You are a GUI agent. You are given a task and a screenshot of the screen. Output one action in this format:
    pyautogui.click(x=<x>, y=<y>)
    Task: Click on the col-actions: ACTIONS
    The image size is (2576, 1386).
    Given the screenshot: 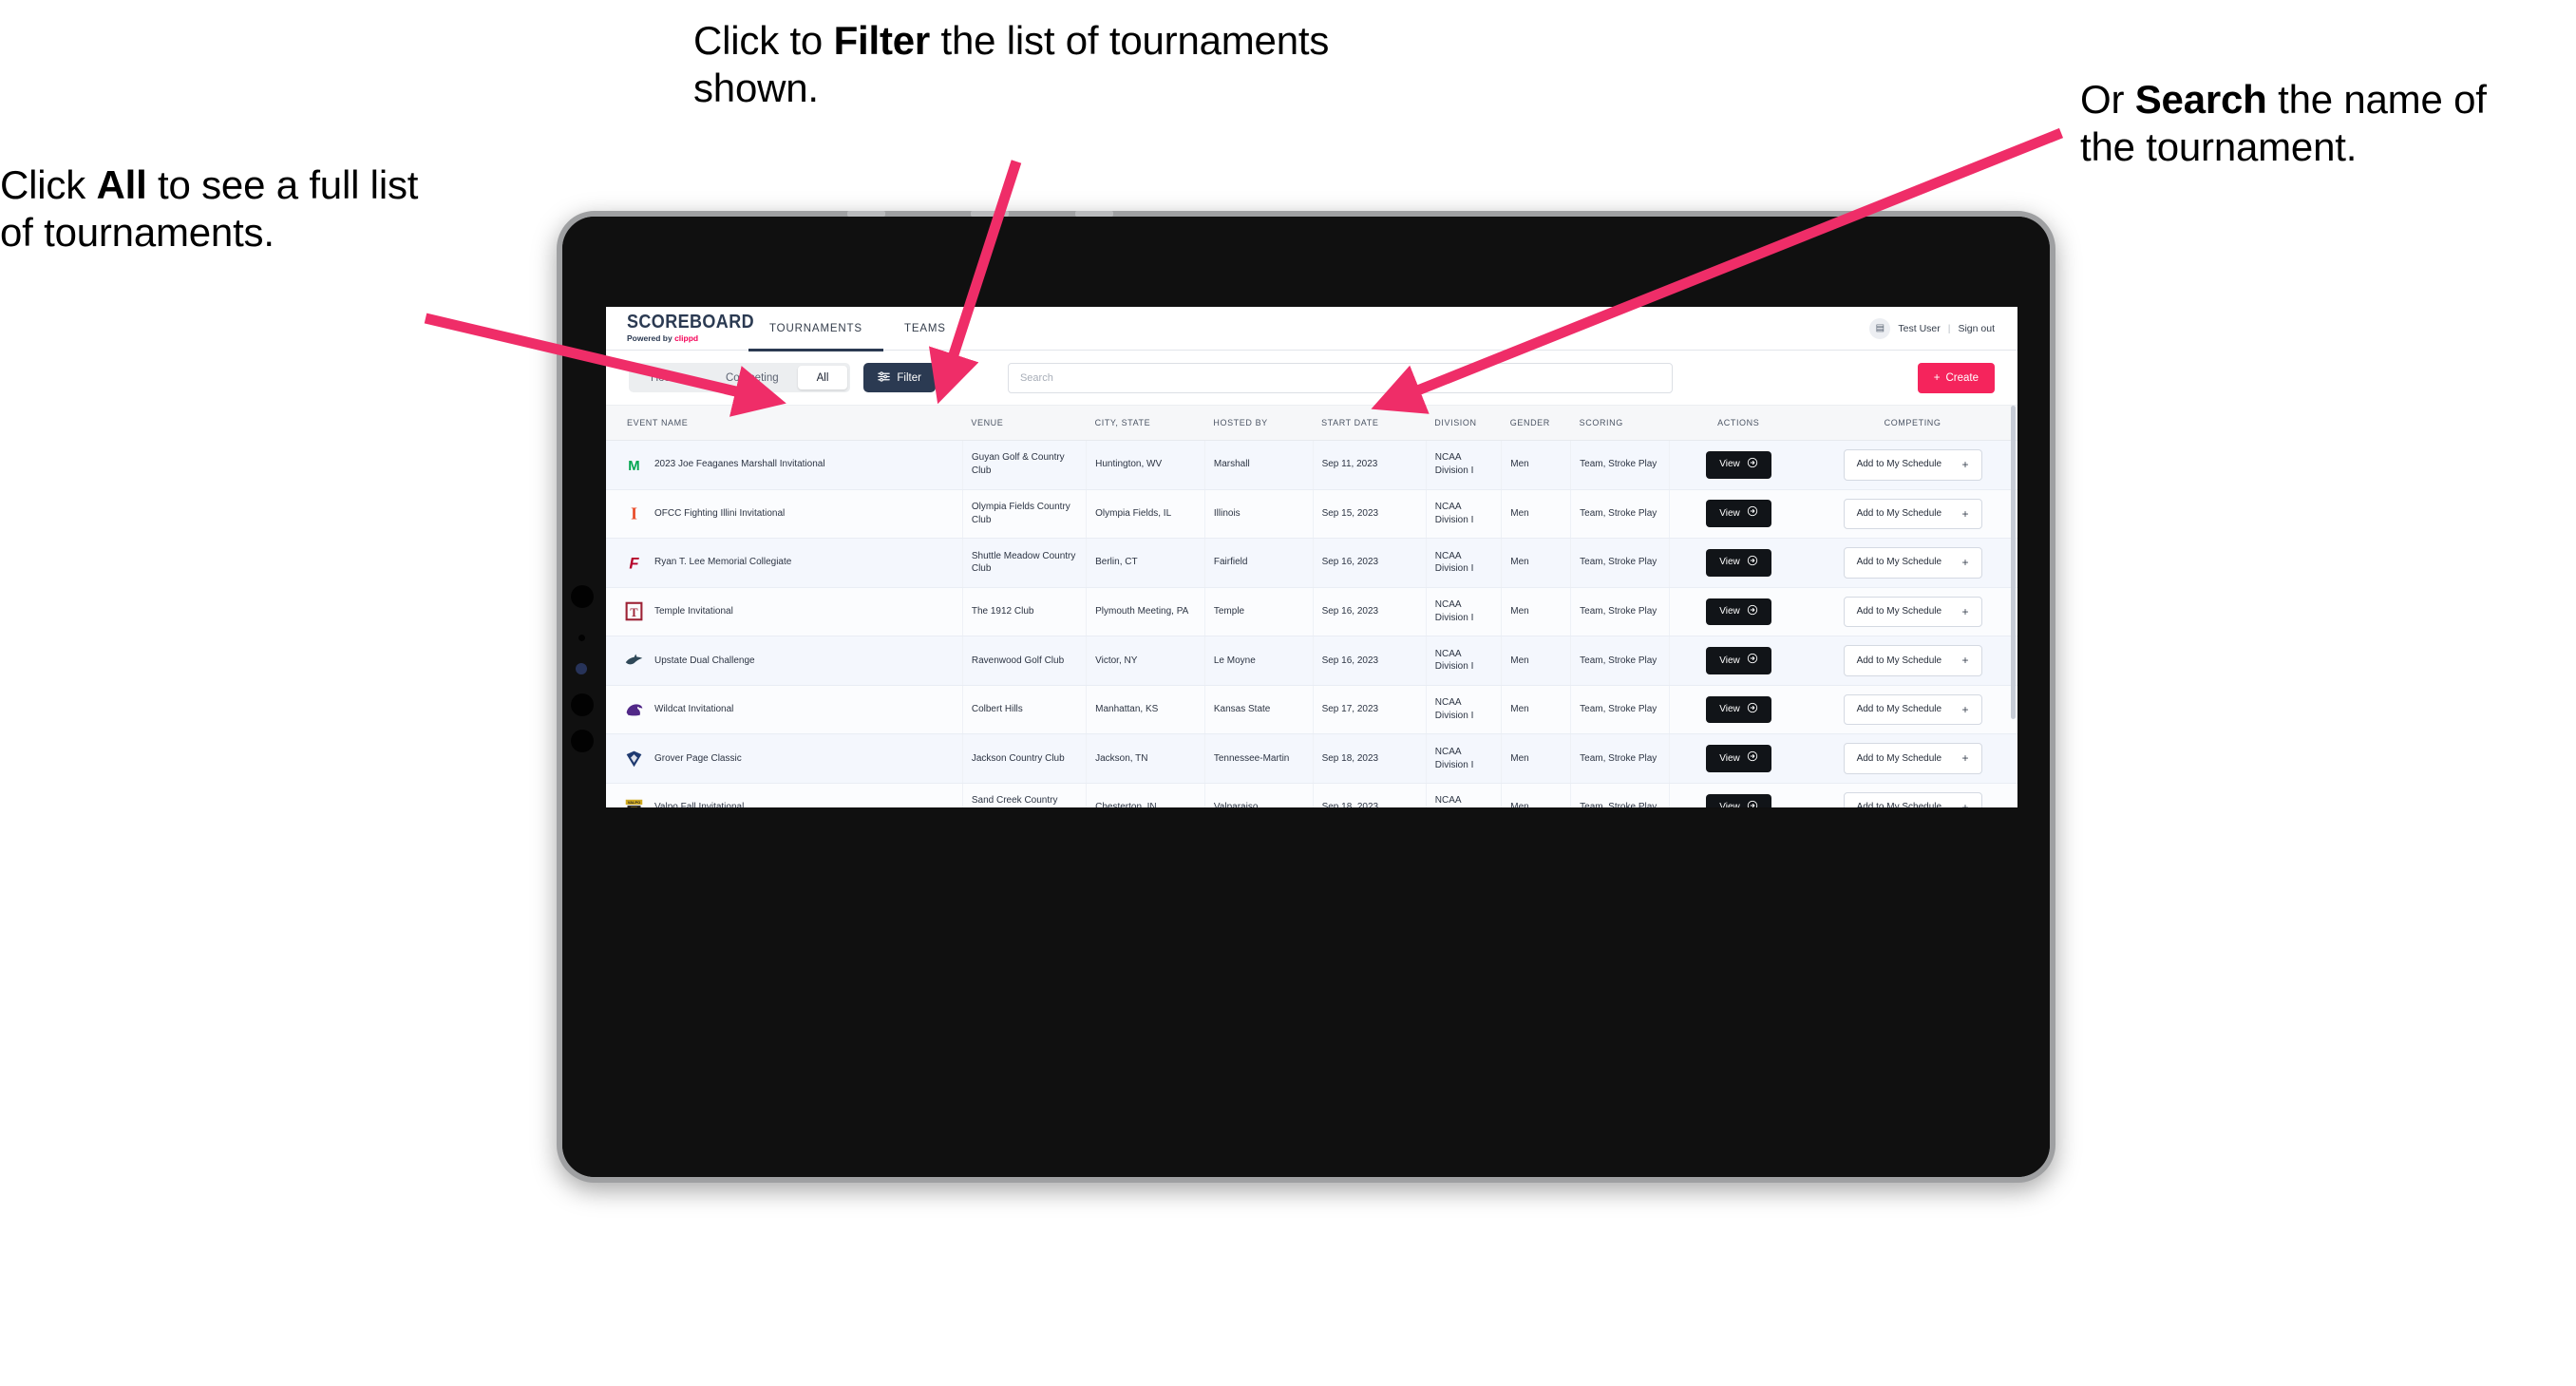 What is the action you would take?
    pyautogui.click(x=1739, y=423)
    